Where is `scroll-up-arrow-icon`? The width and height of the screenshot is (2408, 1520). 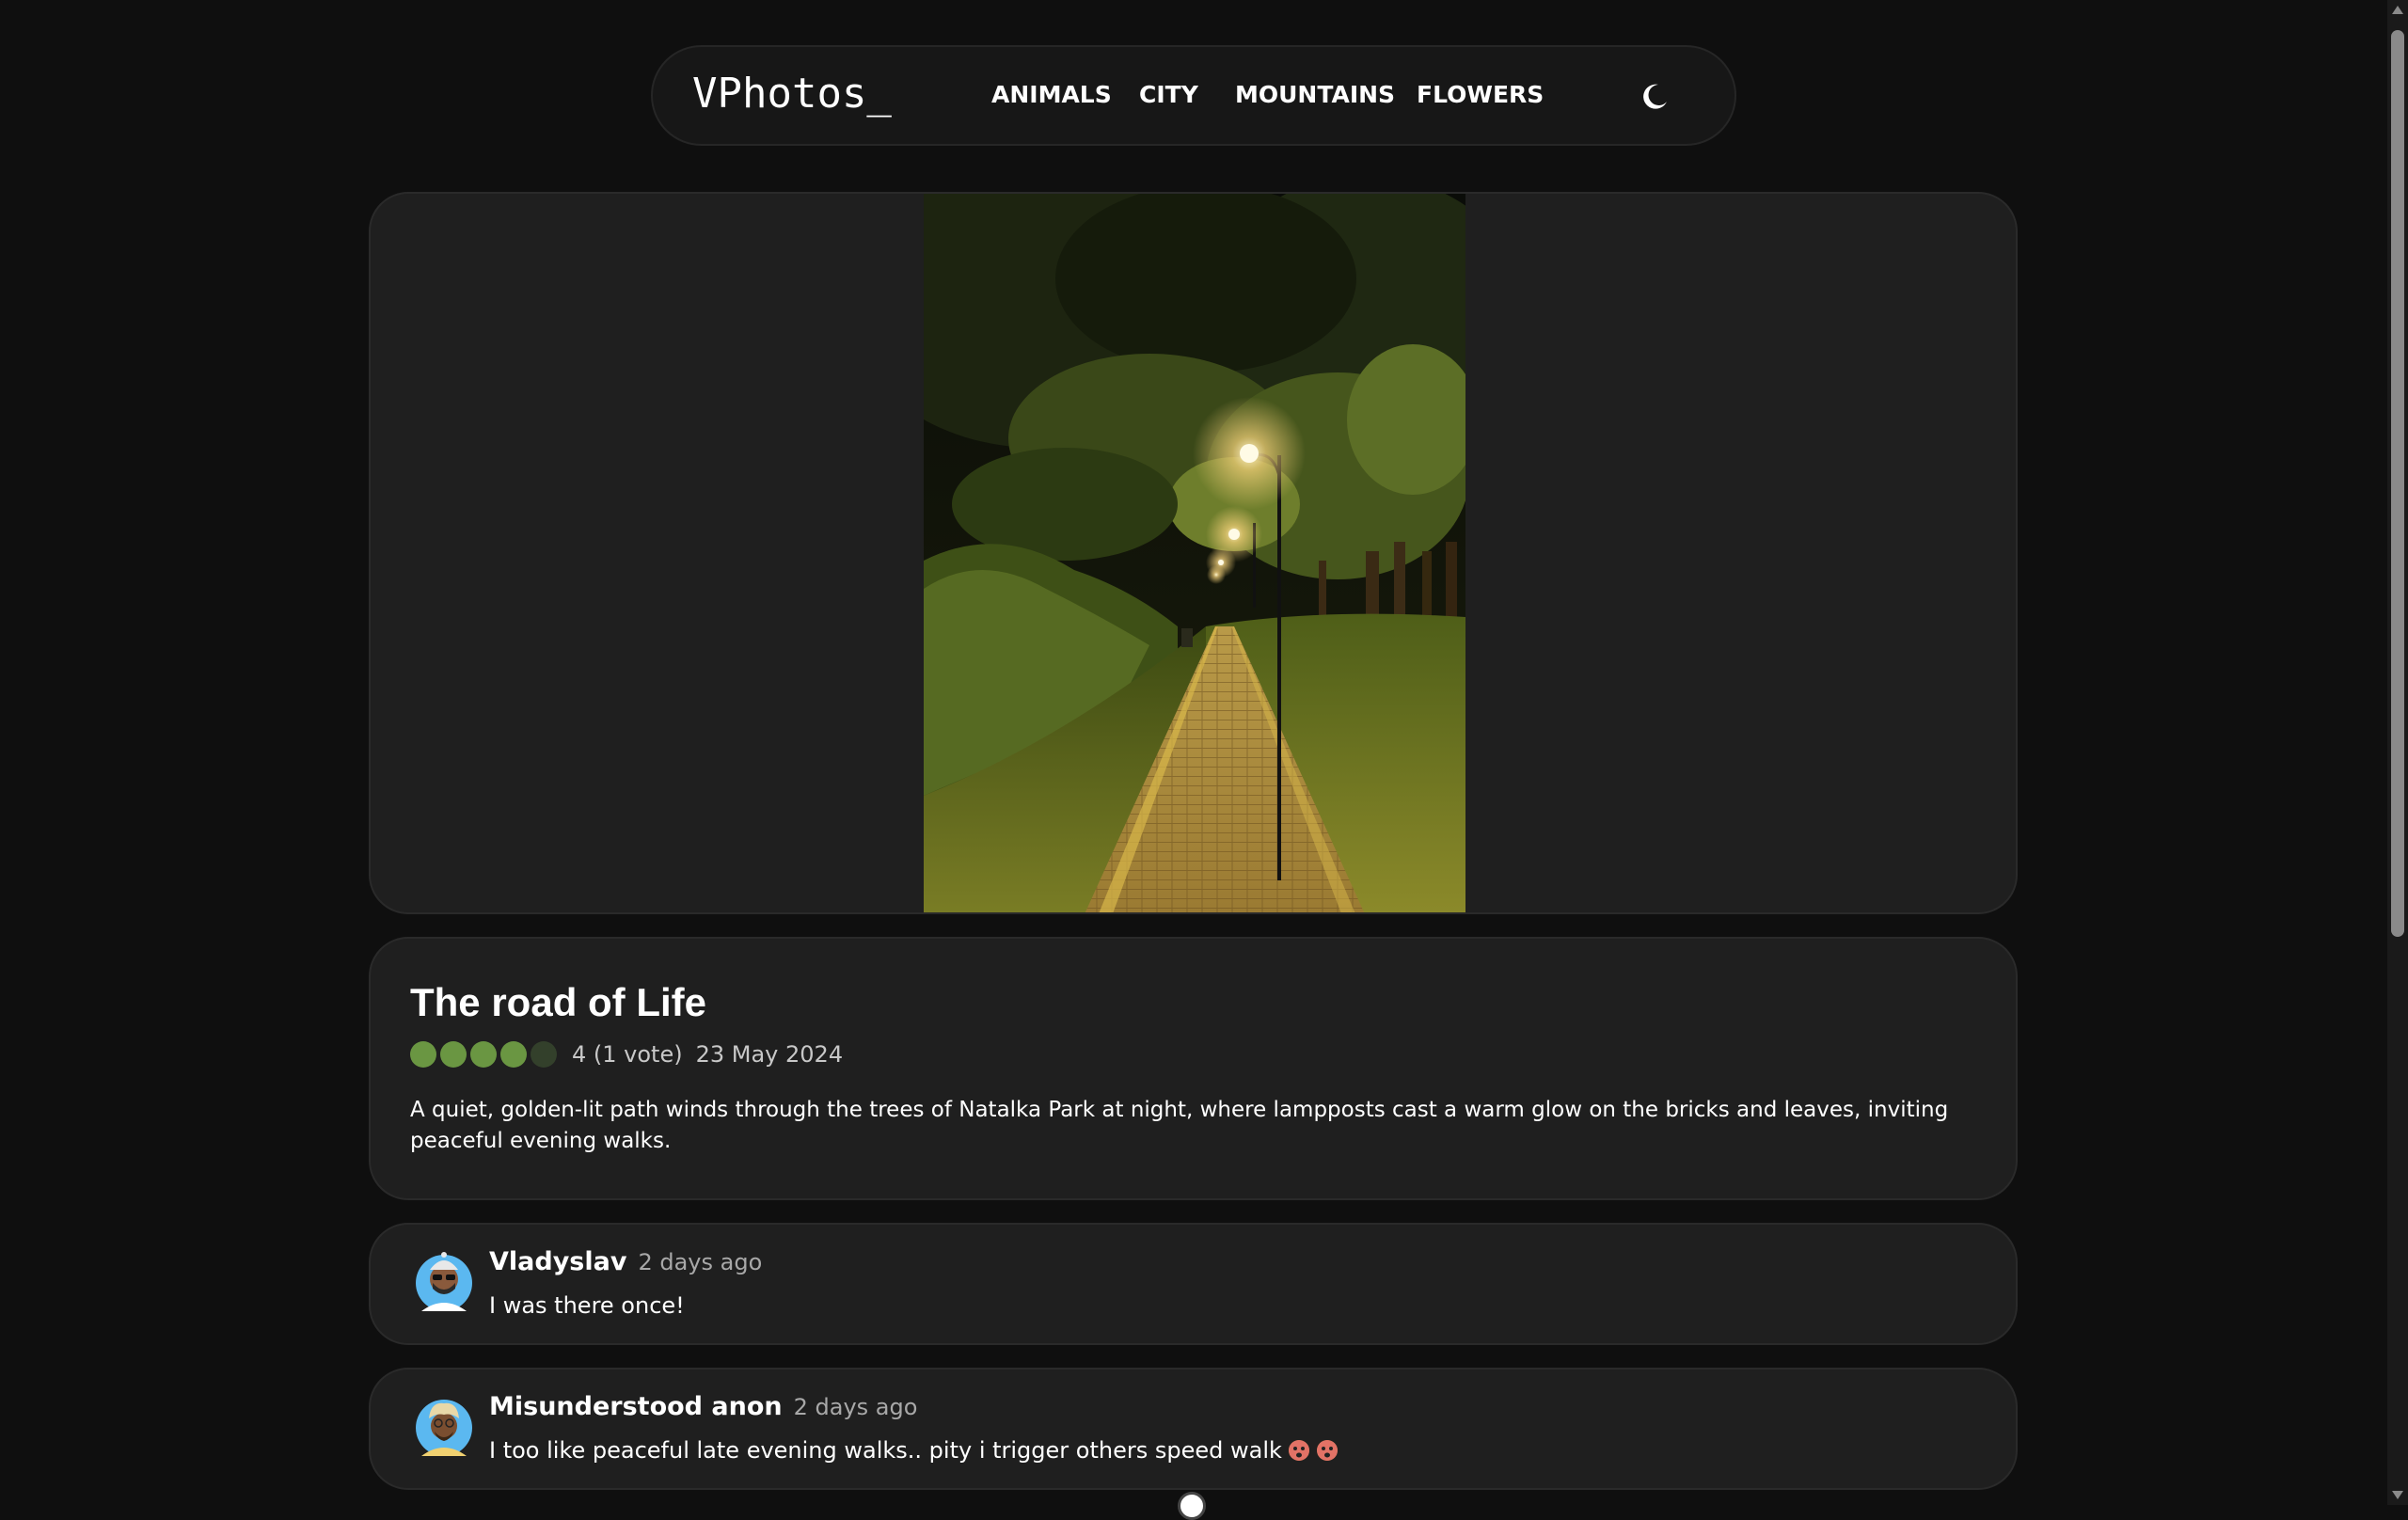
scroll-up-arrow-icon is located at coordinates (2398, 10).